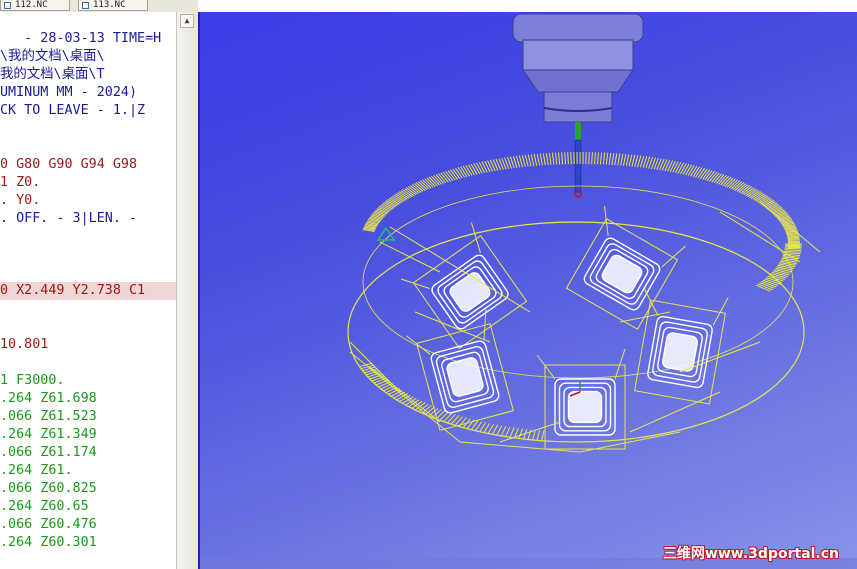 Image resolution: width=857 pixels, height=569 pixels. Describe the element at coordinates (464, 285) in the screenshot. I see `pocket-cluster-upper-left` at that location.